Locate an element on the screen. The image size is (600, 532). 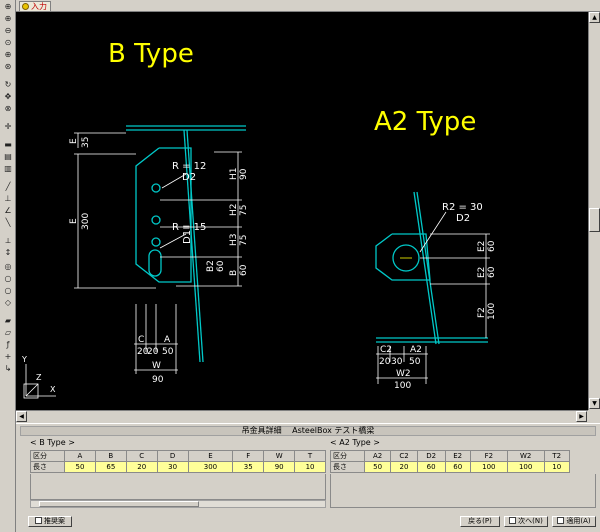
b-label-60b: 60 is located at coordinates (244, 270).